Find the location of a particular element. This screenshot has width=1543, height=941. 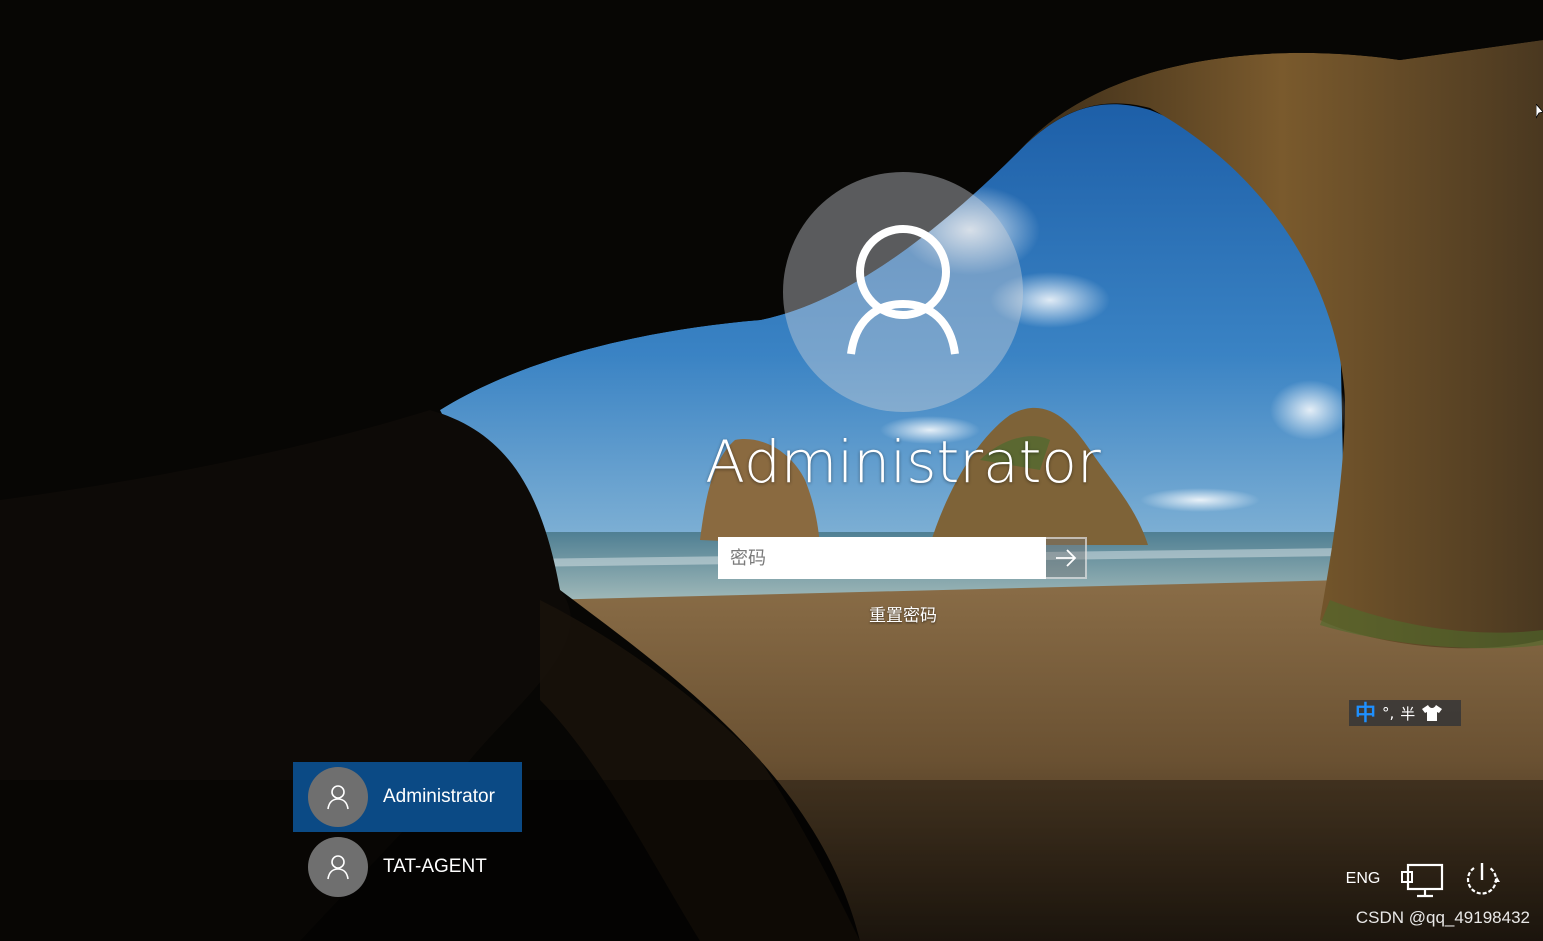

user-tile-label: Administrator is located at coordinates (439, 796).